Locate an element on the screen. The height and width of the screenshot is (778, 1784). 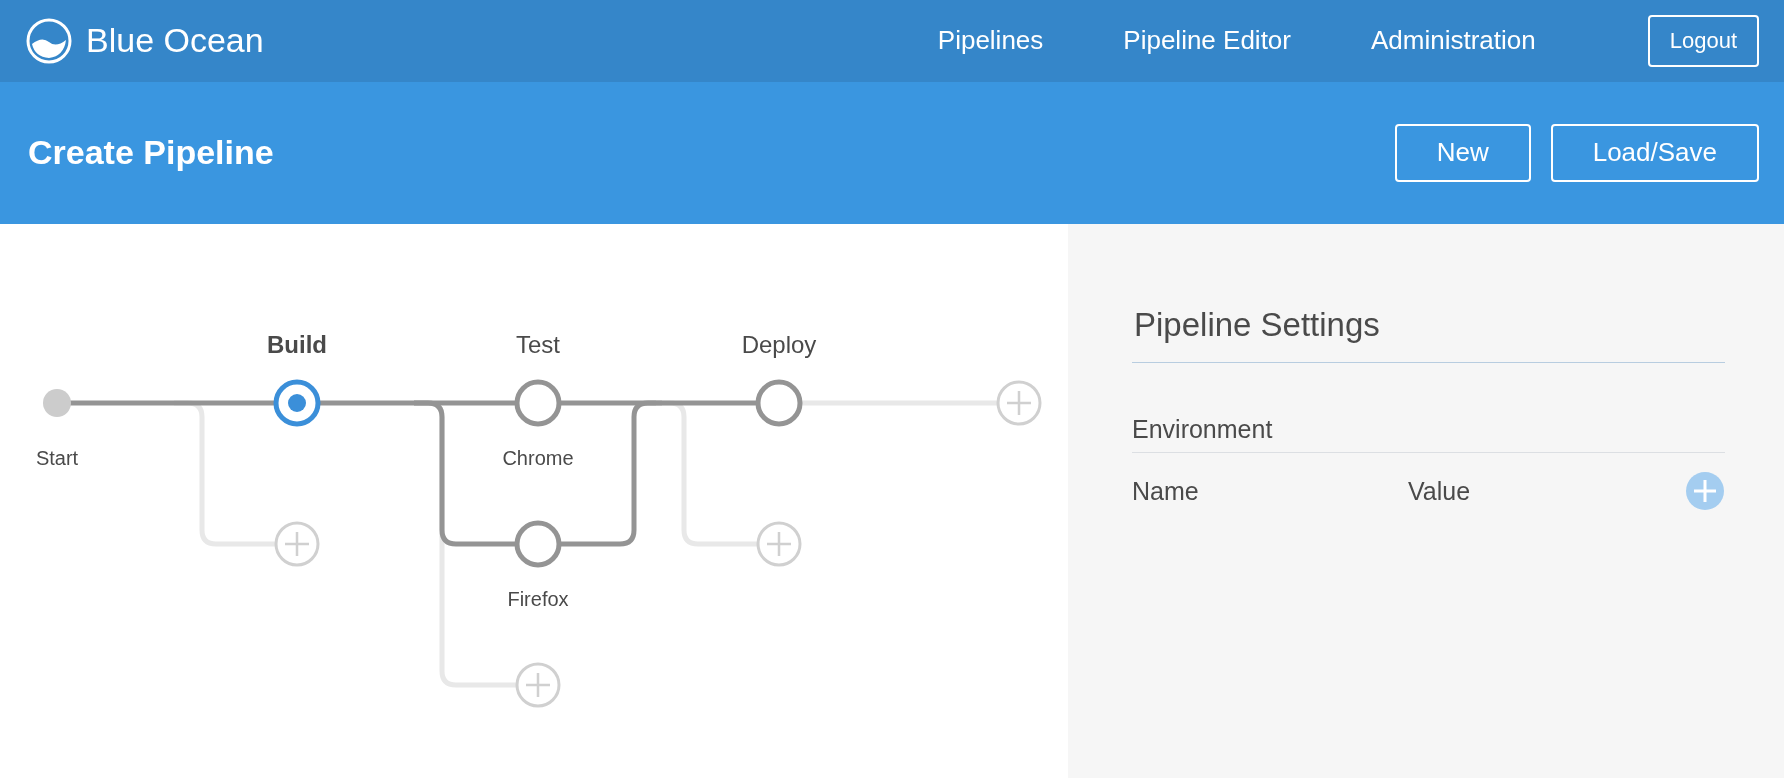
logo-icon is located at coordinates (49, 40).